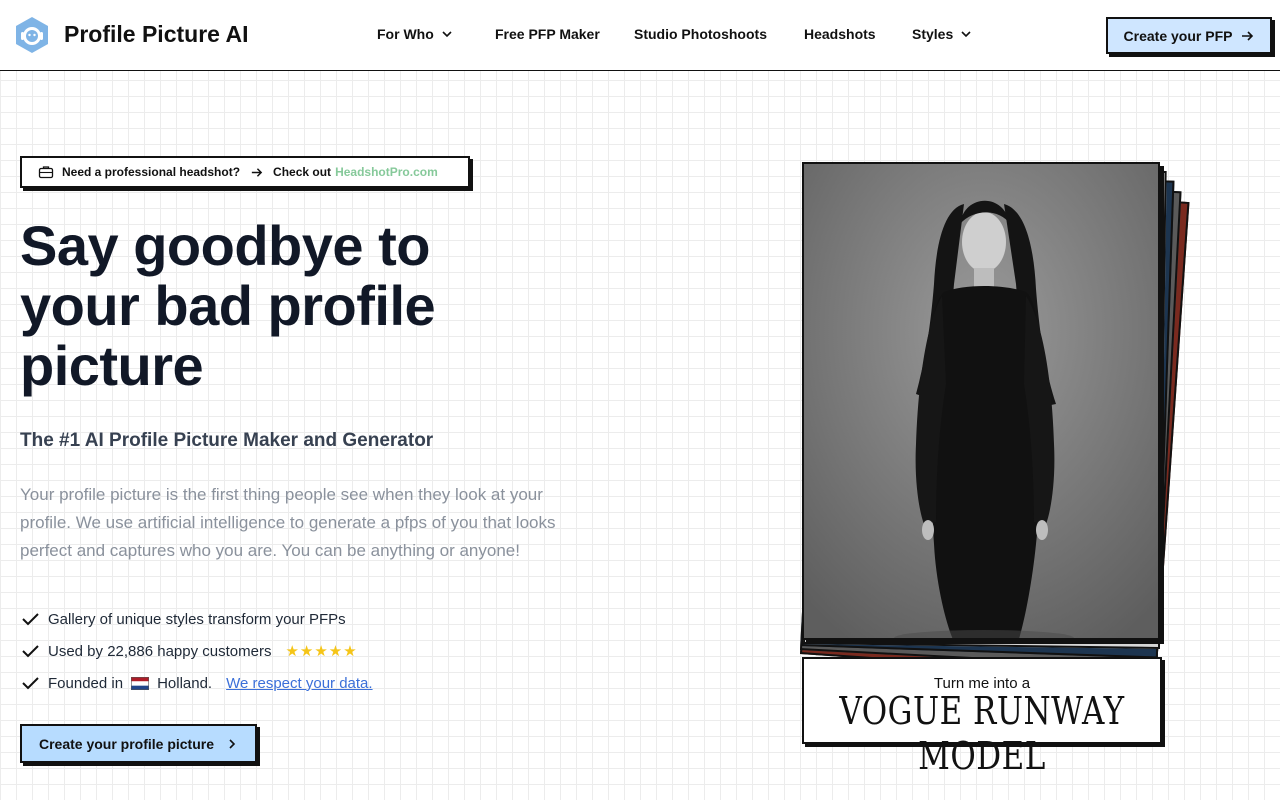  What do you see at coordinates (86, 683) in the screenshot?
I see `feature-text: Founded in` at bounding box center [86, 683].